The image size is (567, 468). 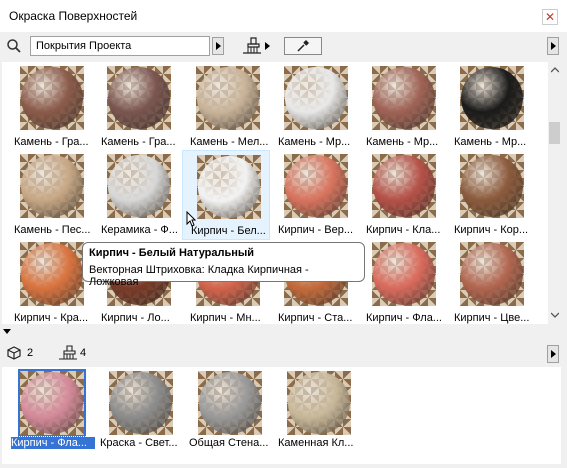 What do you see at coordinates (30, 353) in the screenshot?
I see `materials-count-value: 2` at bounding box center [30, 353].